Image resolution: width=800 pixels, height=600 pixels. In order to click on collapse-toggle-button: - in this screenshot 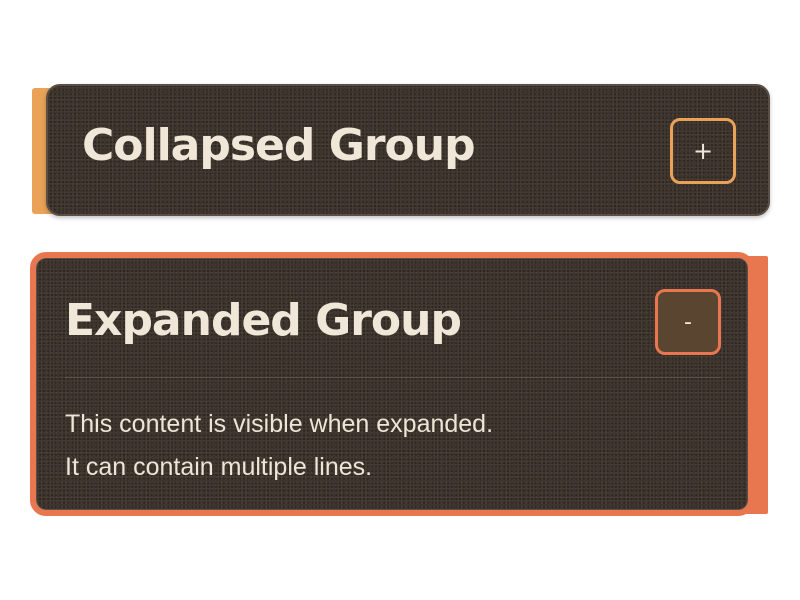, I will do `click(688, 322)`.